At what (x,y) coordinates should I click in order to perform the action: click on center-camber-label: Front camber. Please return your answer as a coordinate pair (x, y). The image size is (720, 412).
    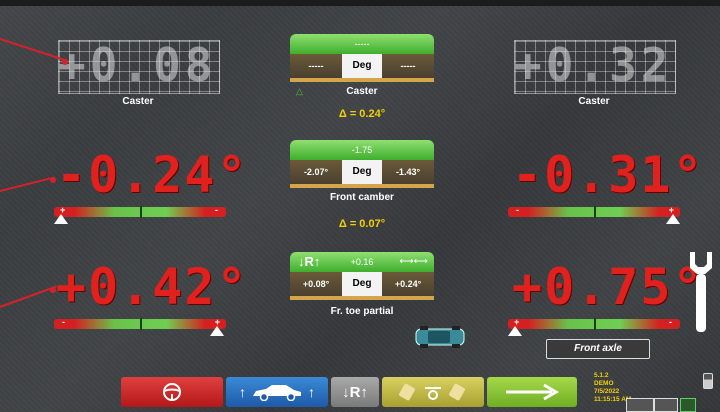
    Looking at the image, I should click on (362, 197).